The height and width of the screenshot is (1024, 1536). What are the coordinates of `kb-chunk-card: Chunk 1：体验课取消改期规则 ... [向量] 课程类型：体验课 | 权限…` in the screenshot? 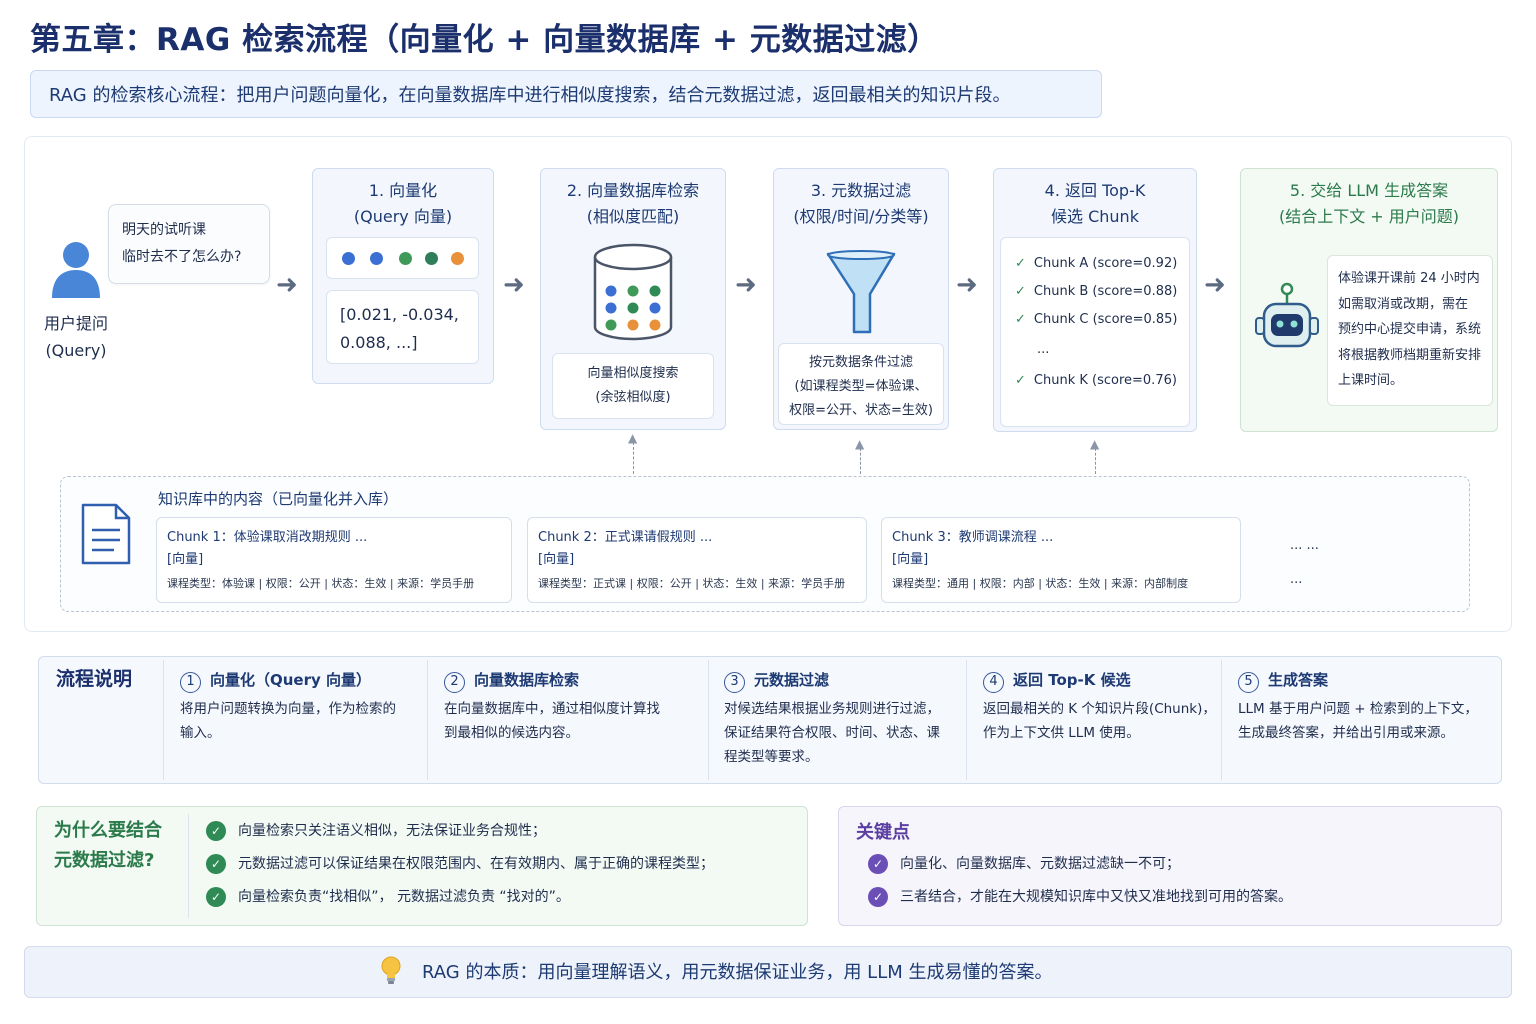 It's located at (334, 560).